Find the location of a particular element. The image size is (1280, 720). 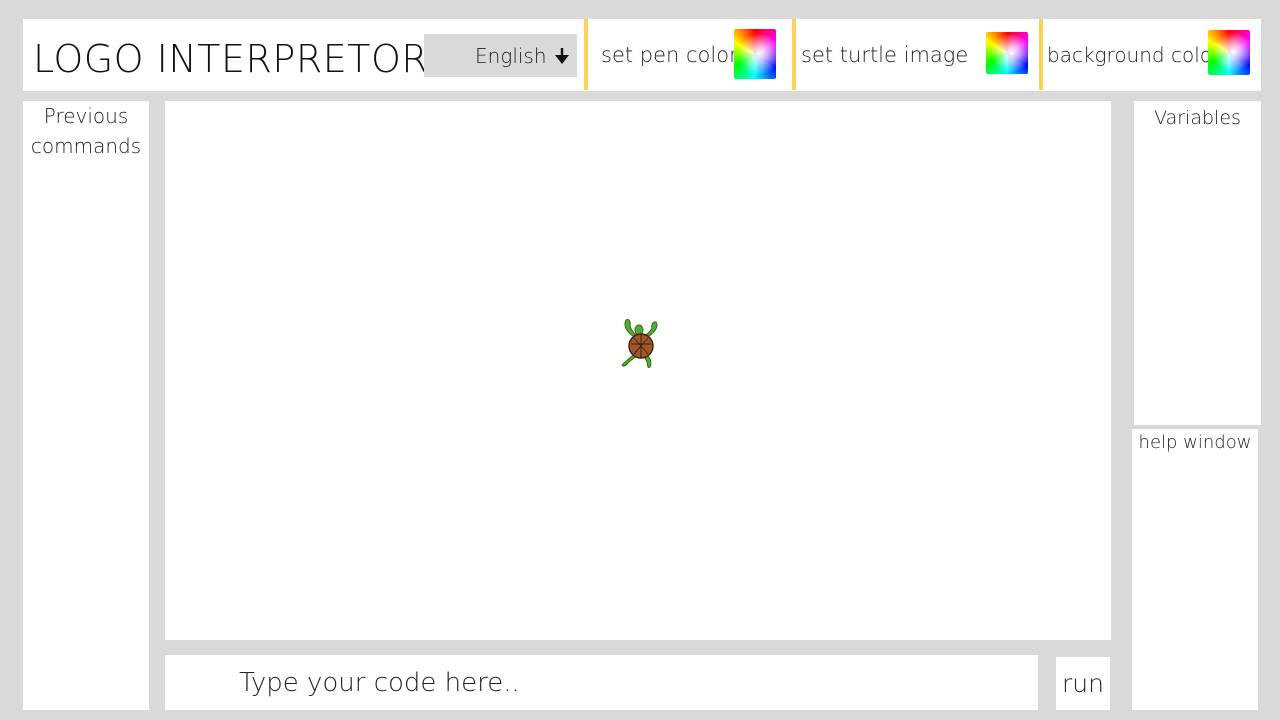

arrow-down-icon is located at coordinates (562, 56).